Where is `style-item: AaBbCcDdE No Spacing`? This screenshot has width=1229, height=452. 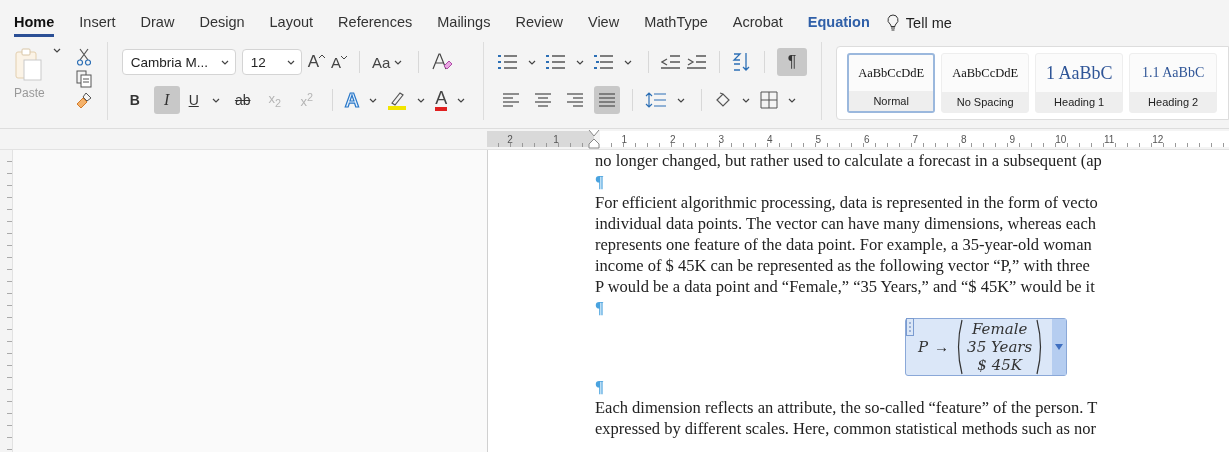
style-item: AaBbCcDdE No Spacing is located at coordinates (985, 83).